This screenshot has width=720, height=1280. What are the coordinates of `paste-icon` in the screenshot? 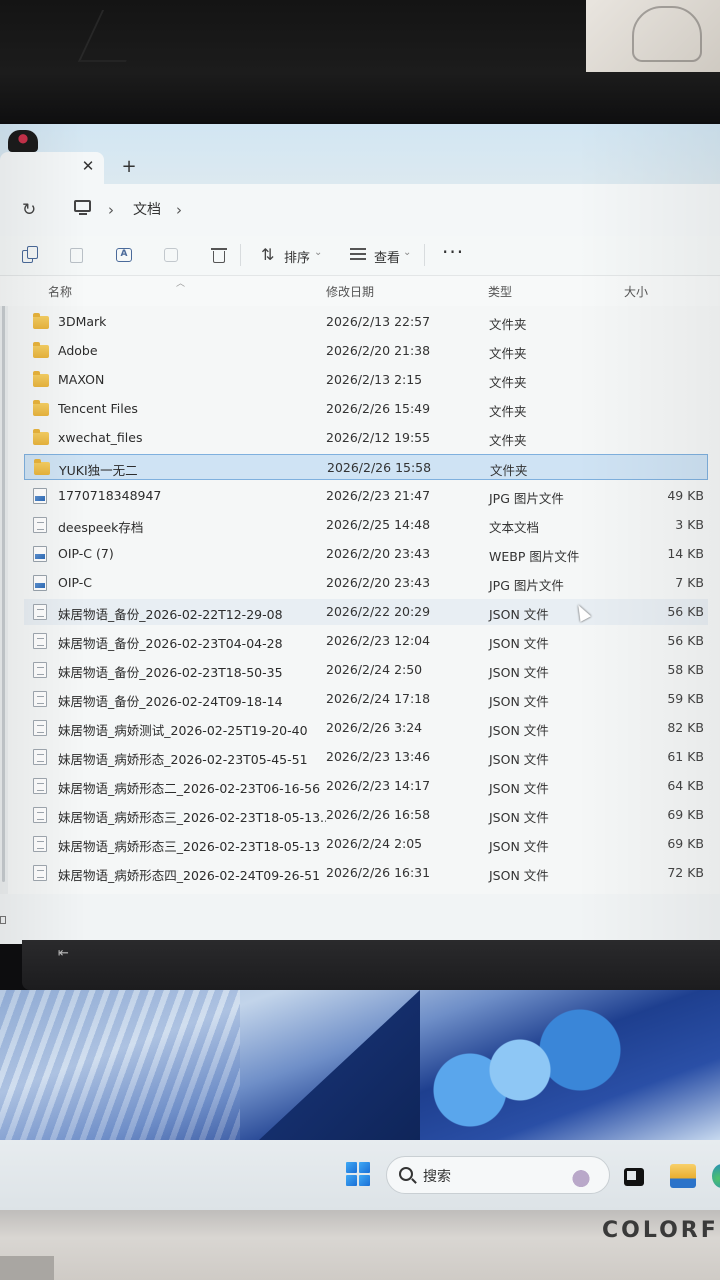 It's located at (77, 255).